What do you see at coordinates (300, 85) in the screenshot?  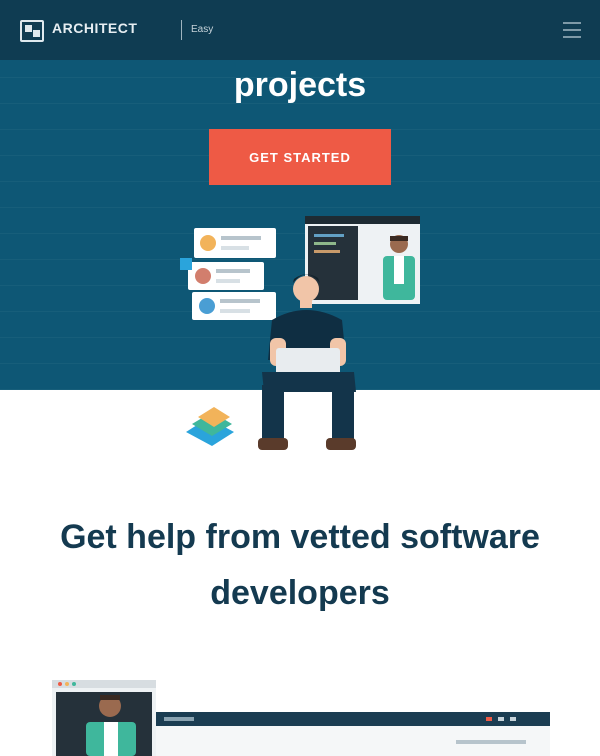 I see `hero-title: projects` at bounding box center [300, 85].